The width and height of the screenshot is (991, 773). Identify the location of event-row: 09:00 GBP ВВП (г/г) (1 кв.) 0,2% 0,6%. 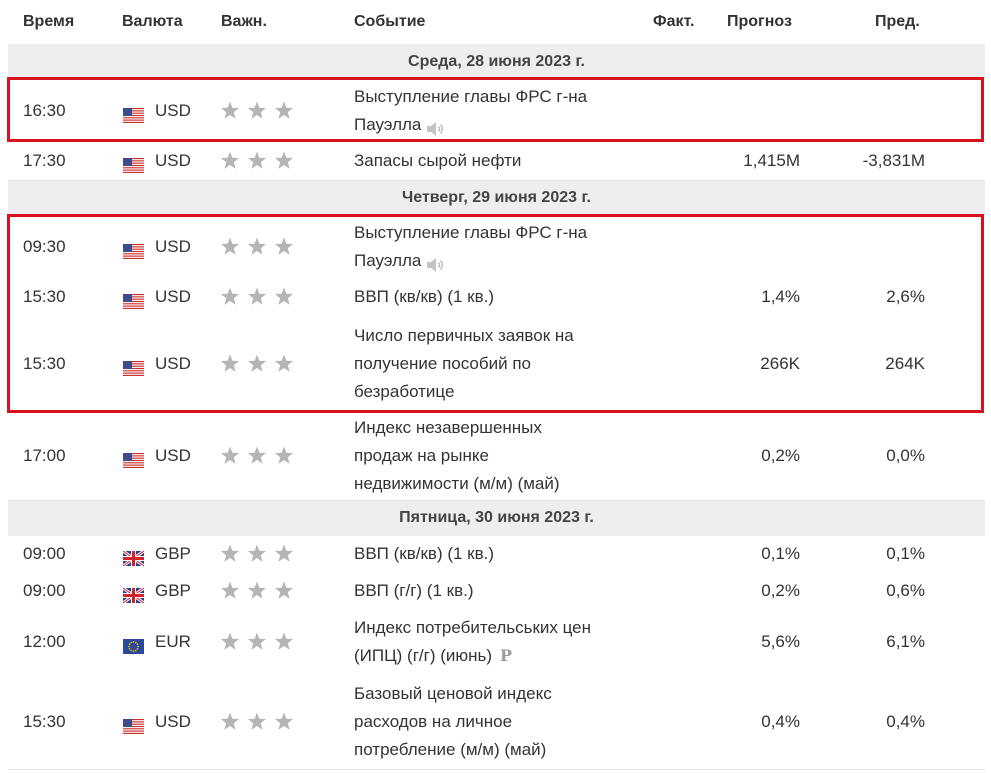
(496, 591).